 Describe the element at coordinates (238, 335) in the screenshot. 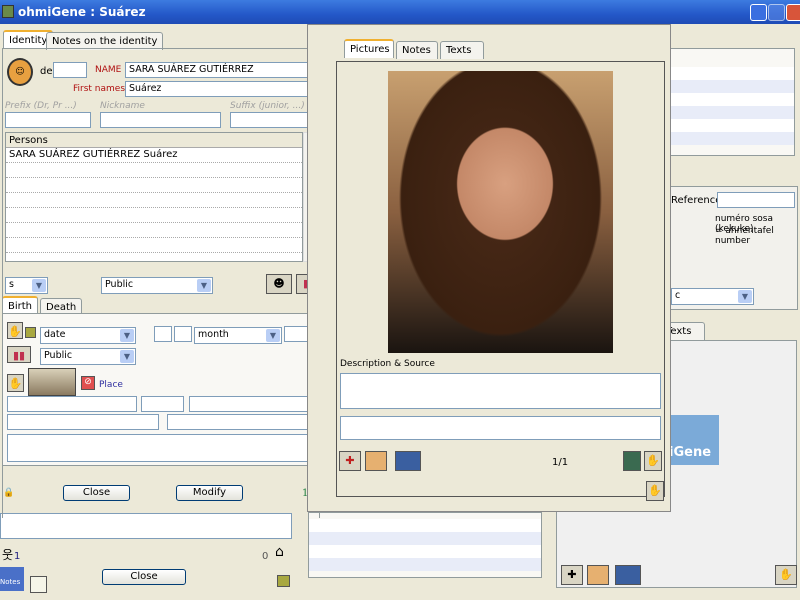

I see `month-select: month ▼` at that location.